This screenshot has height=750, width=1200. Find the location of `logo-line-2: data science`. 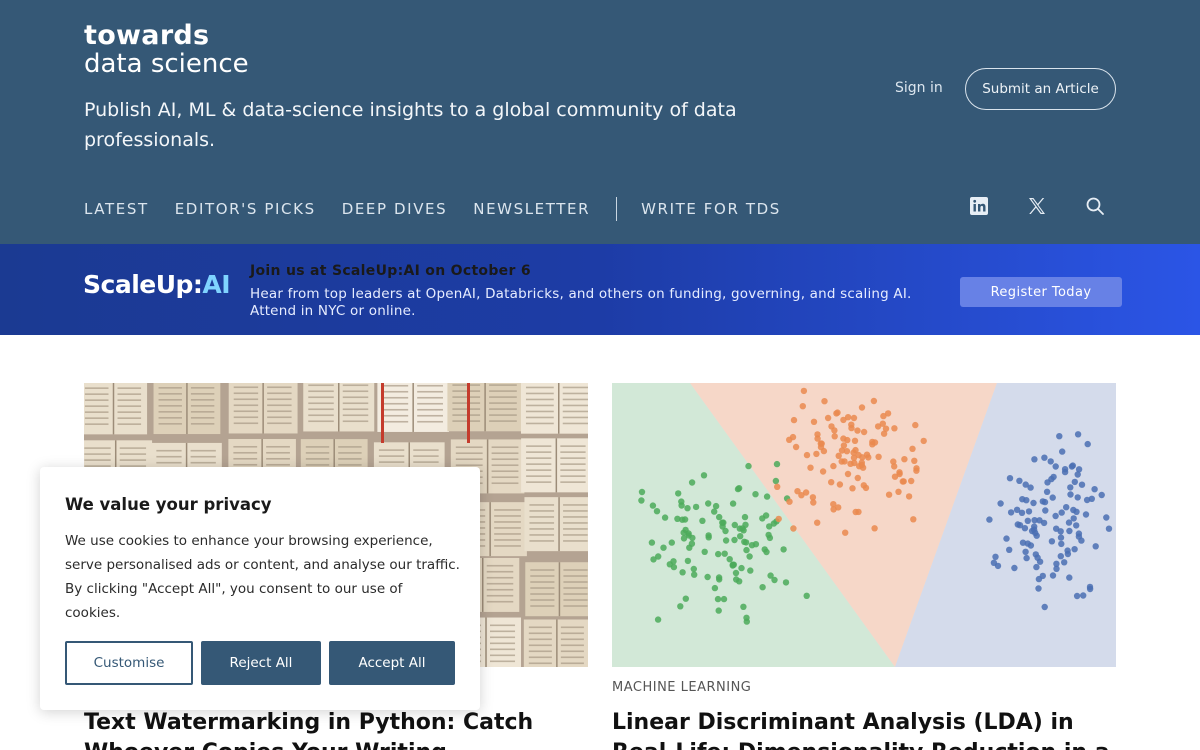

logo-line-2: data science is located at coordinates (166, 64).